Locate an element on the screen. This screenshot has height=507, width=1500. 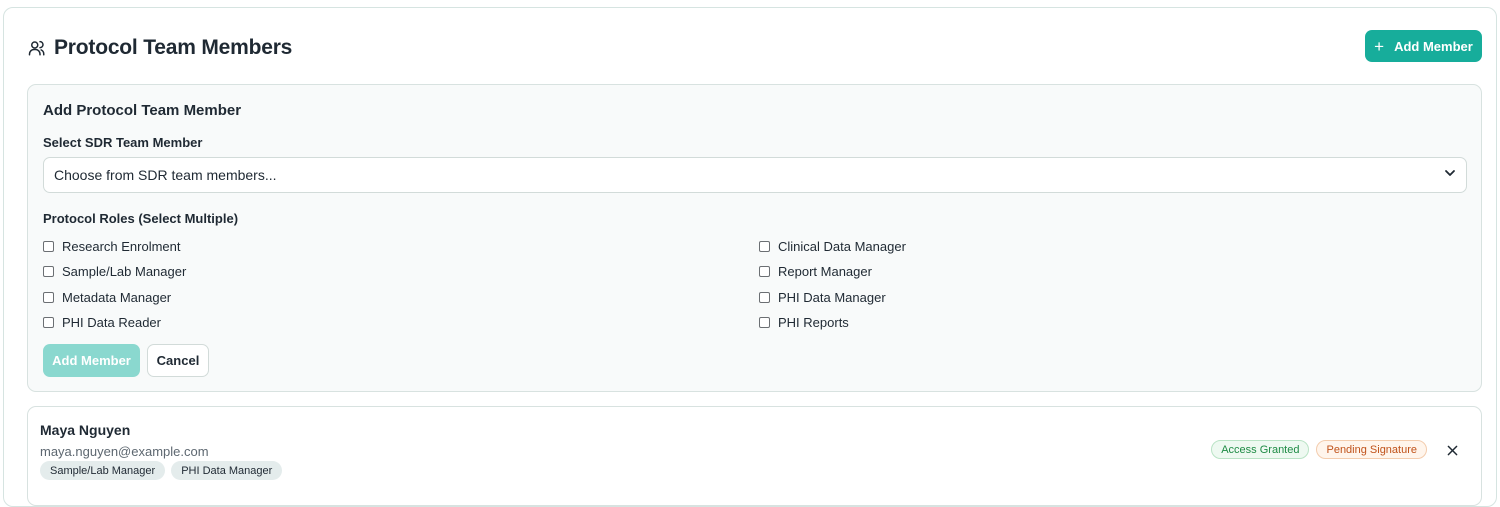
status-badge-pending-signature: Pending Signature is located at coordinates (1371, 449).